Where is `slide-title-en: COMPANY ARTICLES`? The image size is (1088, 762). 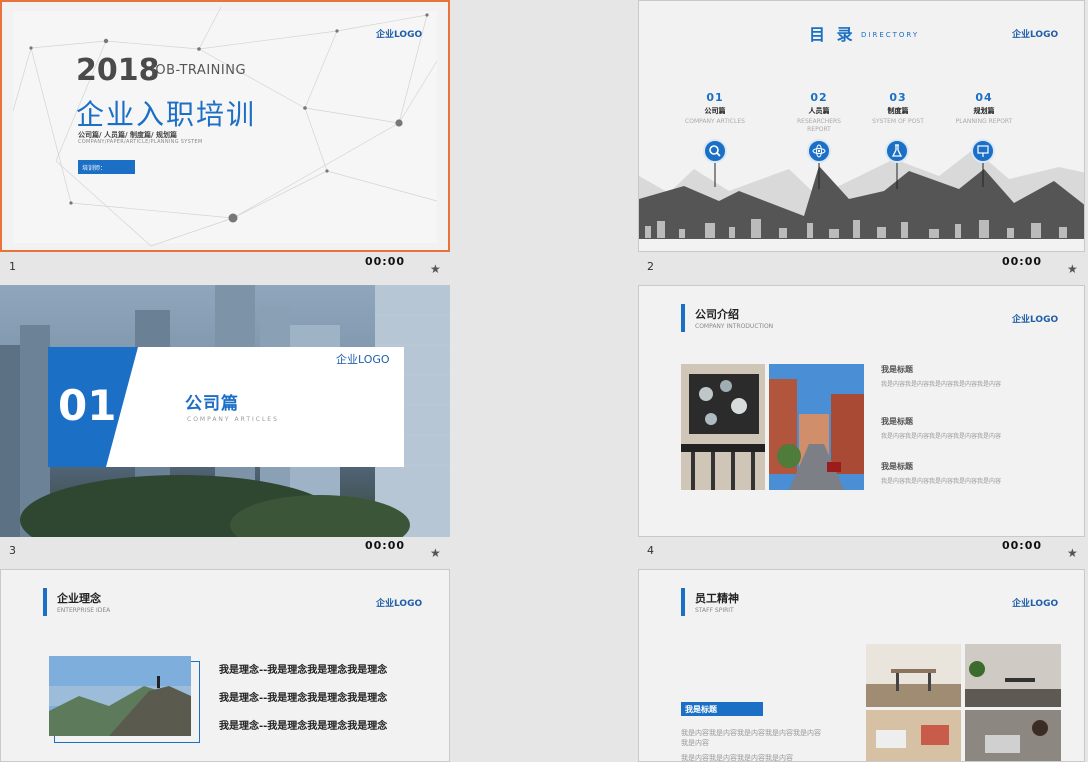 slide-title-en: COMPANY ARTICLES is located at coordinates (233, 419).